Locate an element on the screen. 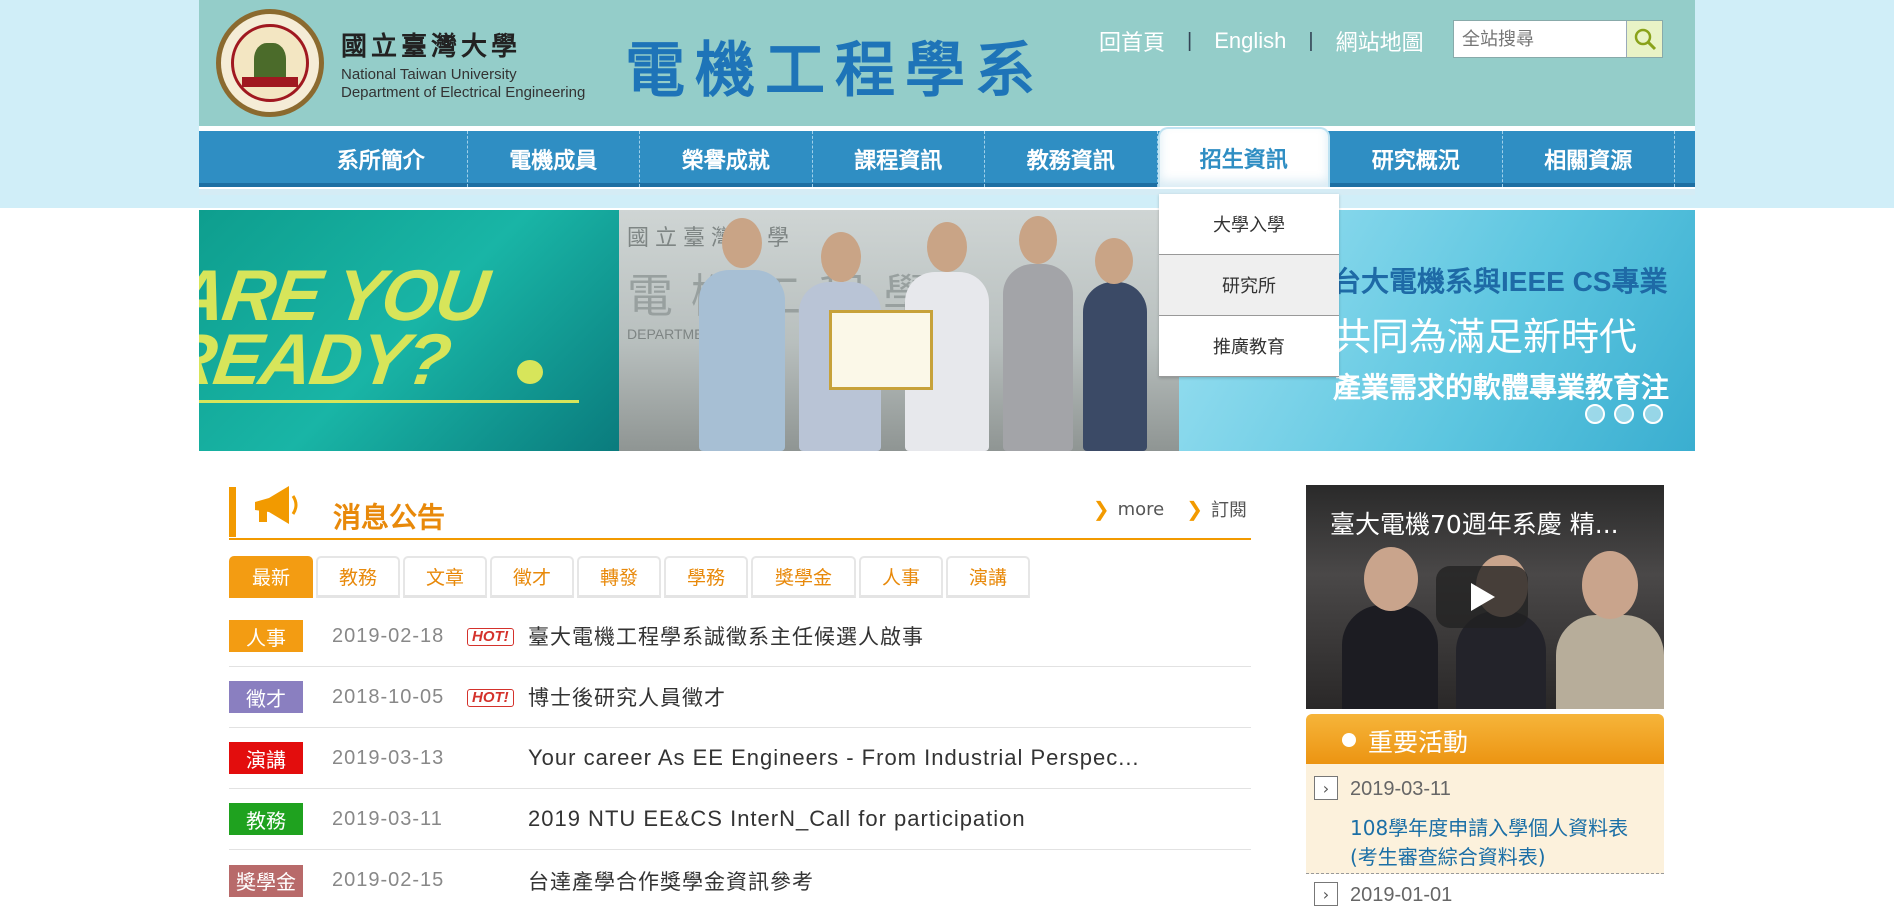 This screenshot has width=1894, height=911. question-dot-icon is located at coordinates (530, 372).